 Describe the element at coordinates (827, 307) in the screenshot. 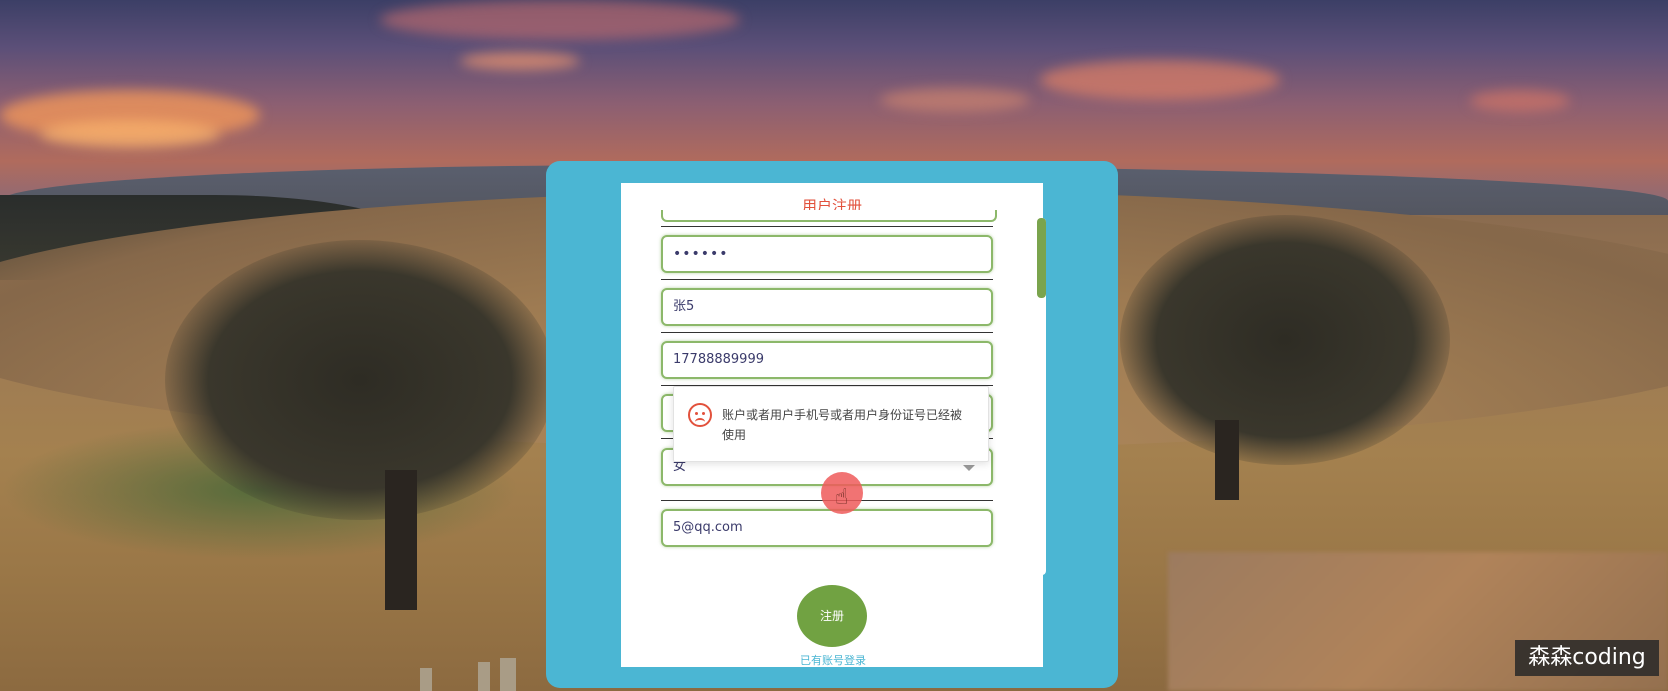

I see `real-name-field: 张5` at that location.